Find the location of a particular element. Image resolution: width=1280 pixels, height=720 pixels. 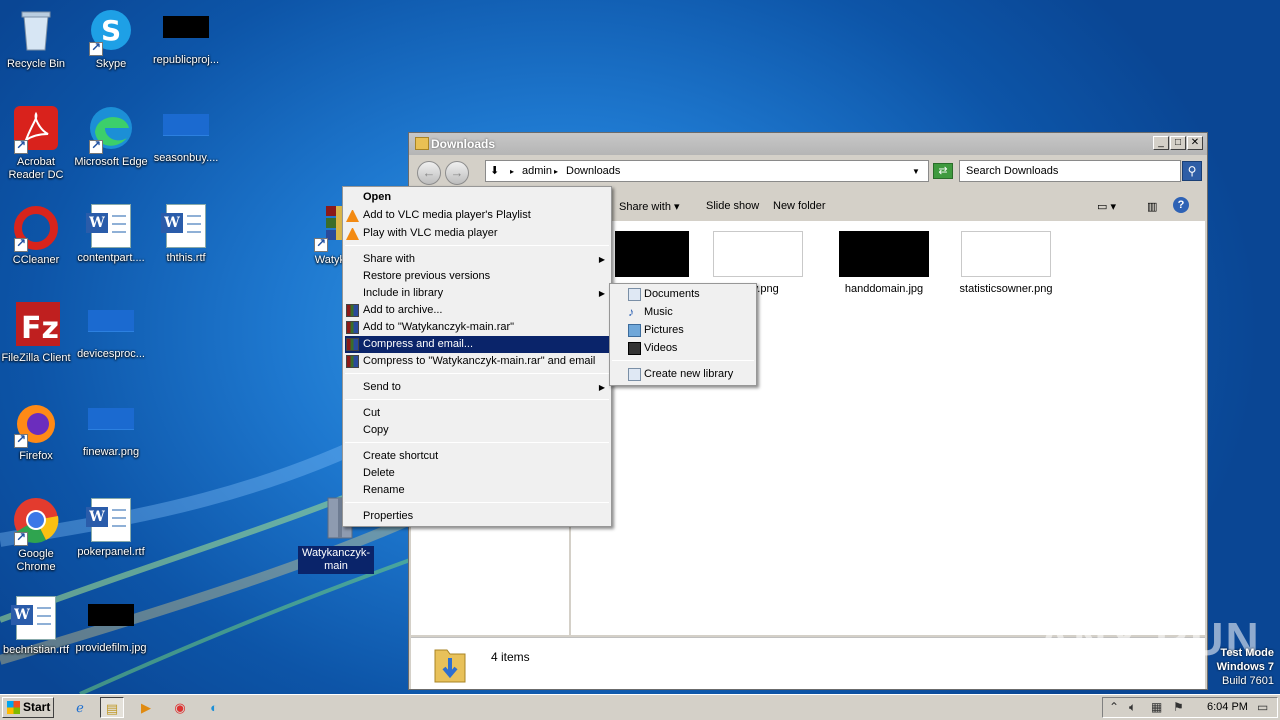

menu-item-vlc-playlist: Add to VLC media player's Playlist is located at coordinates (477, 215).